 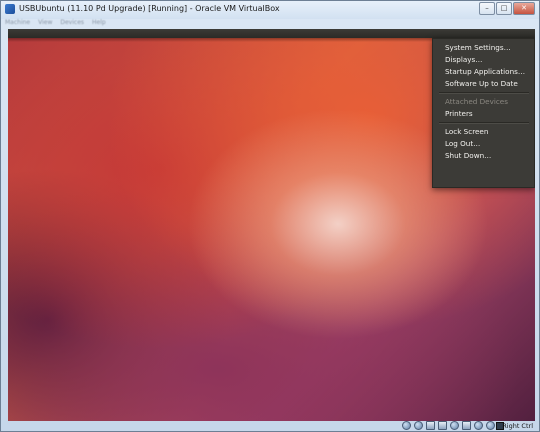 I want to click on menu-item-lock-screen: Lock Screen, so click(x=466, y=131).